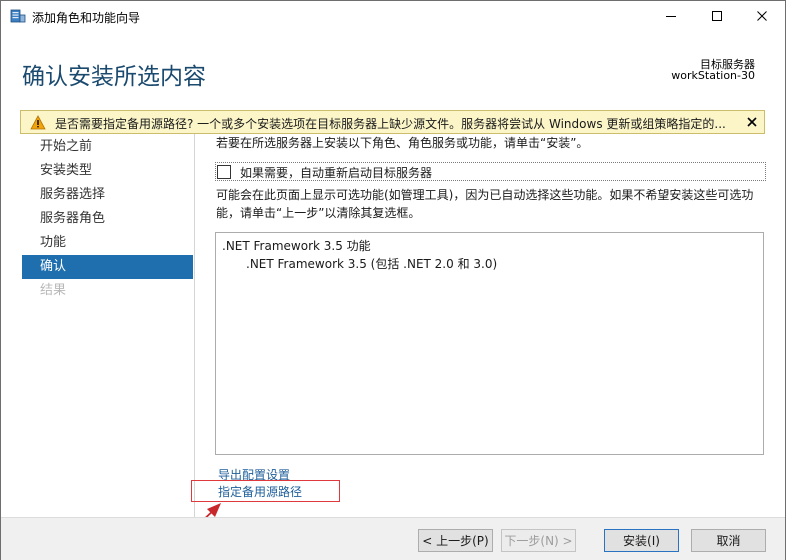 The width and height of the screenshot is (786, 560). I want to click on minimize-icon, so click(671, 16).